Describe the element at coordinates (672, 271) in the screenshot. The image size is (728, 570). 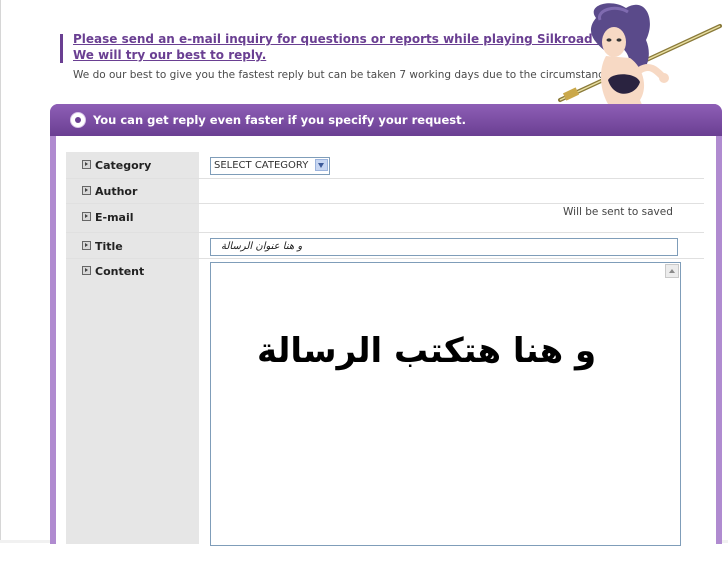
I see `scroll-up-icon` at that location.